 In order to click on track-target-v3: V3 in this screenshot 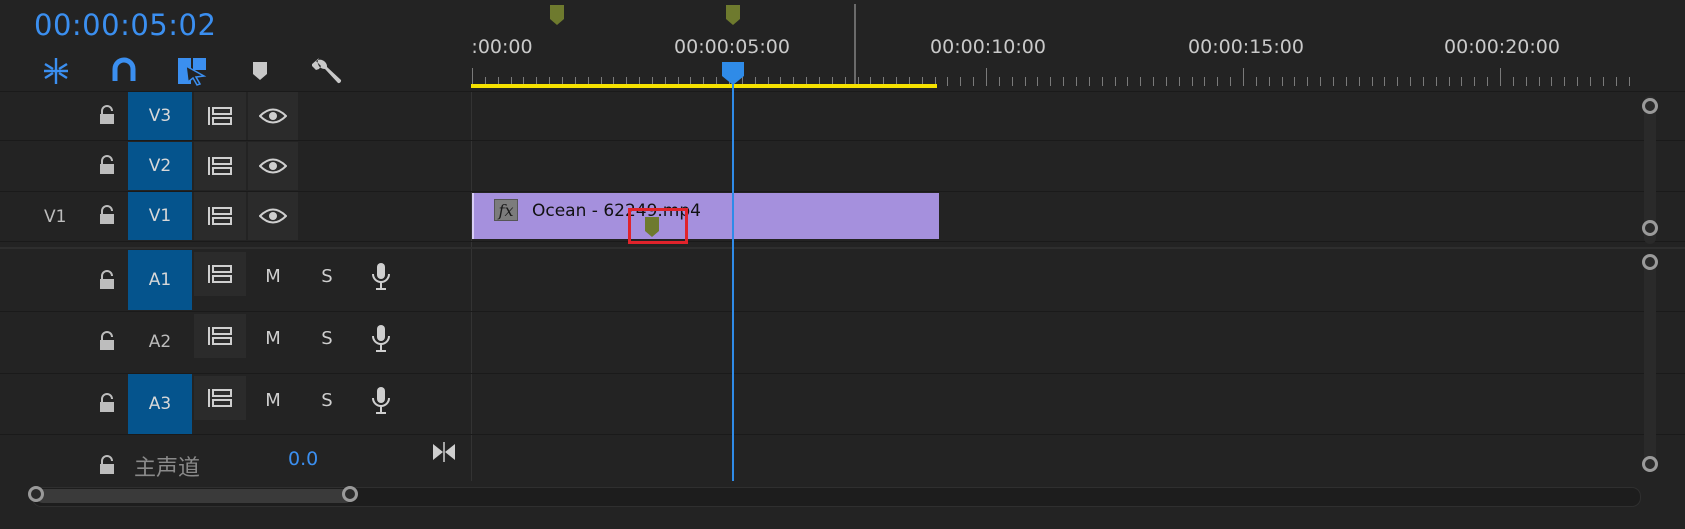, I will do `click(160, 116)`.